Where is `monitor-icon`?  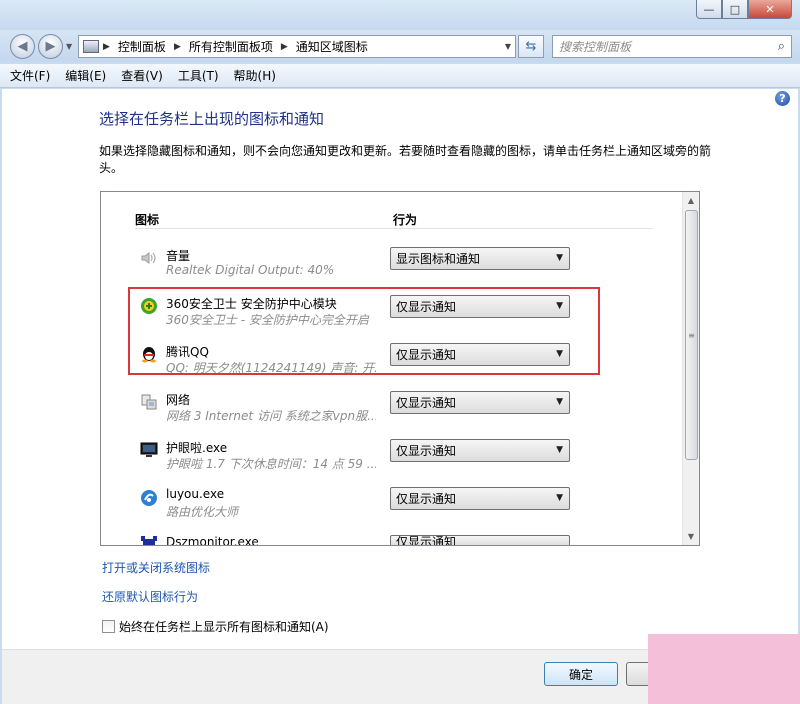 monitor-icon is located at coordinates (149, 449).